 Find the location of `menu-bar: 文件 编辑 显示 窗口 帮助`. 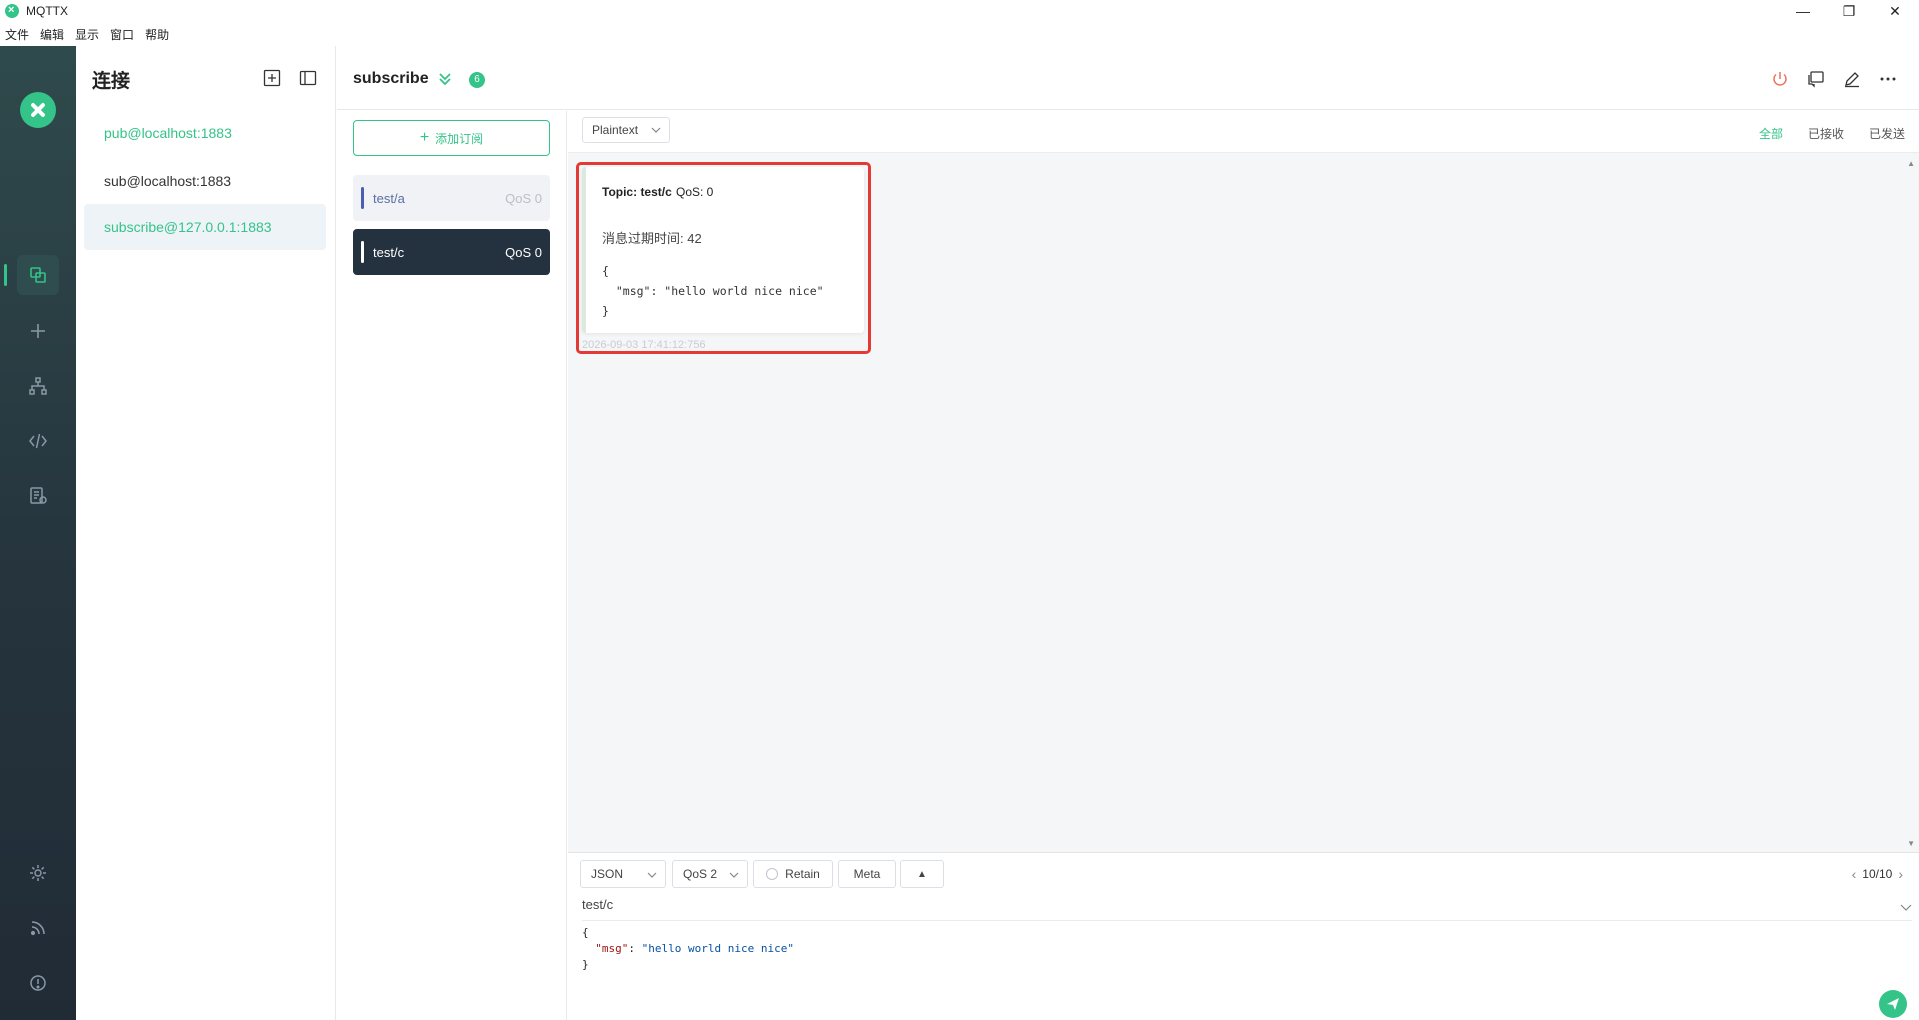

menu-bar: 文件 编辑 显示 窗口 帮助 is located at coordinates (959, 34).